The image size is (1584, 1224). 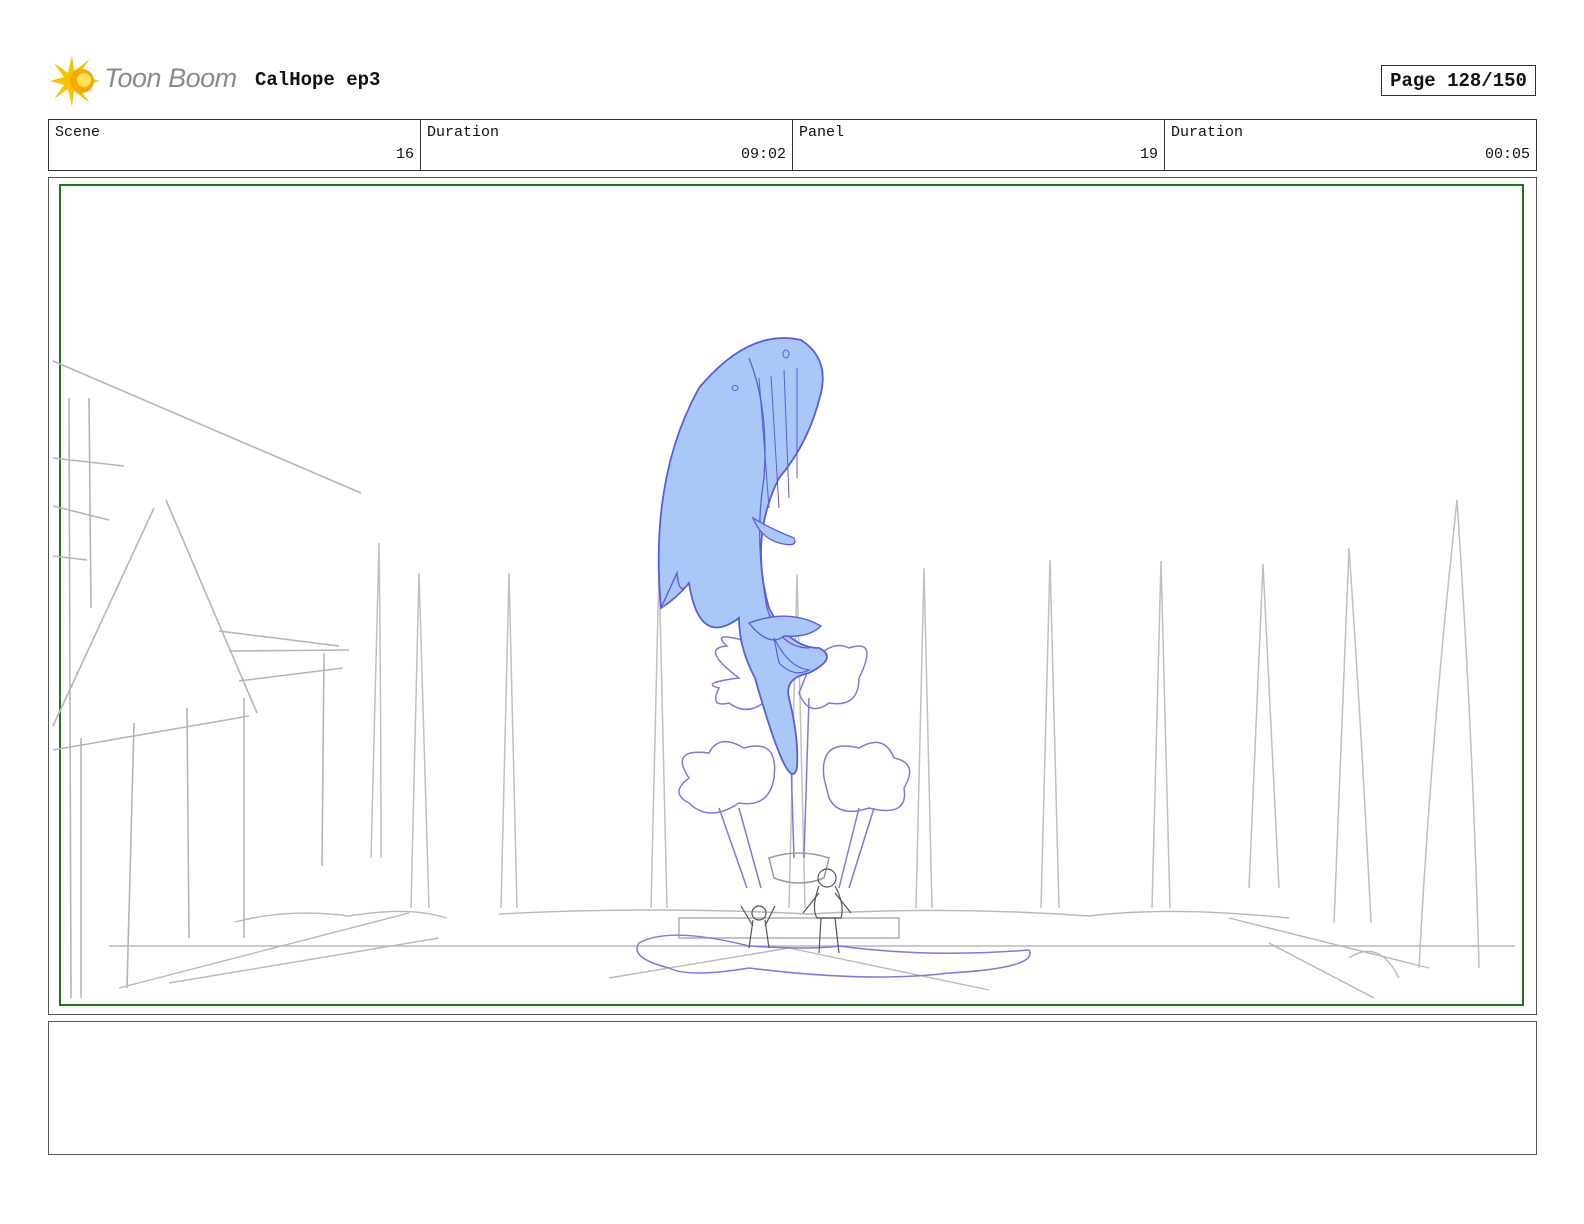 What do you see at coordinates (235, 145) in the screenshot?
I see `scene-cell: Scene 16` at bounding box center [235, 145].